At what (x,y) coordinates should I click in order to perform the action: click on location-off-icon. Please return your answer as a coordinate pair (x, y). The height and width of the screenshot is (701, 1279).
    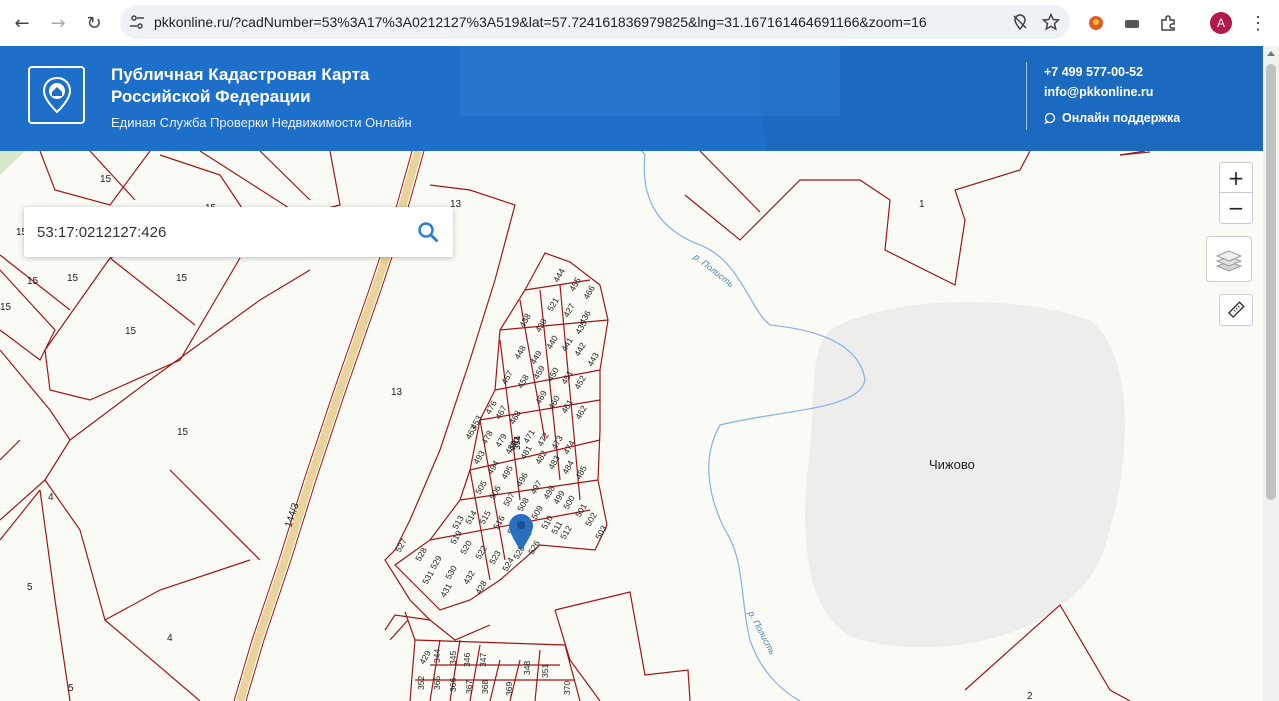
    Looking at the image, I should click on (1020, 22).